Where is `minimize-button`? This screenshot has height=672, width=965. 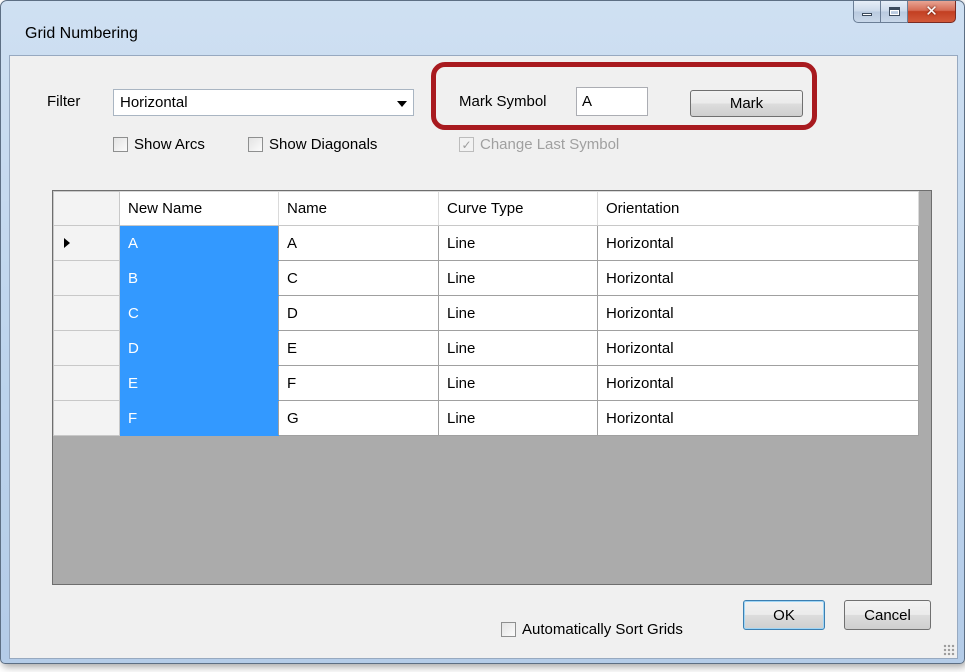 minimize-button is located at coordinates (867, 12).